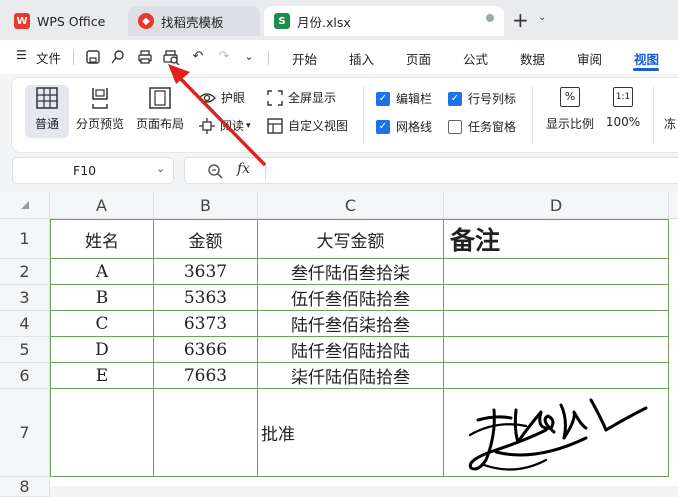 The image size is (678, 497). I want to click on cell-a2: A, so click(102, 272).